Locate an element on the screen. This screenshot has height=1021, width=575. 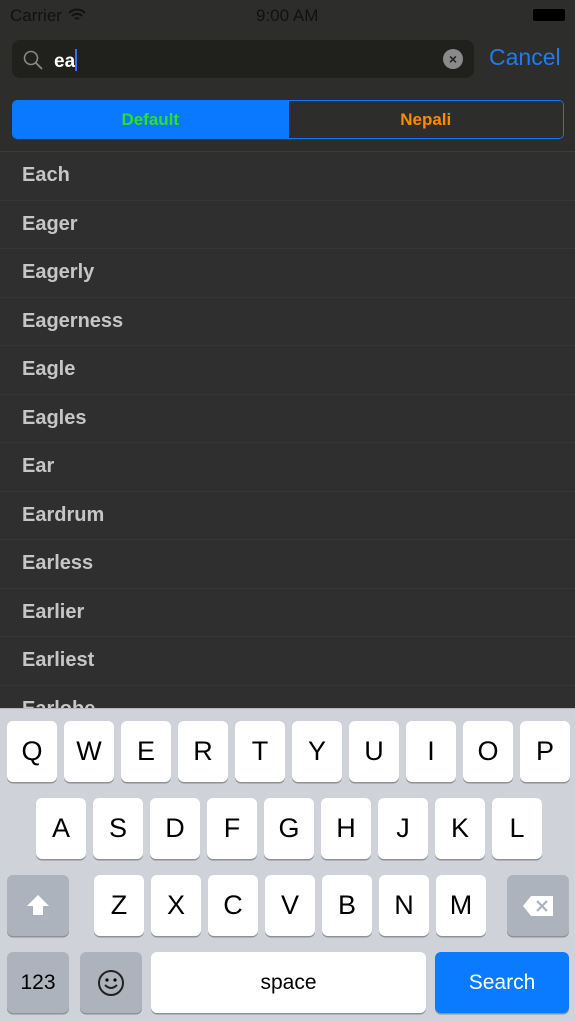
clock: 9:00 AM is located at coordinates (287, 15).